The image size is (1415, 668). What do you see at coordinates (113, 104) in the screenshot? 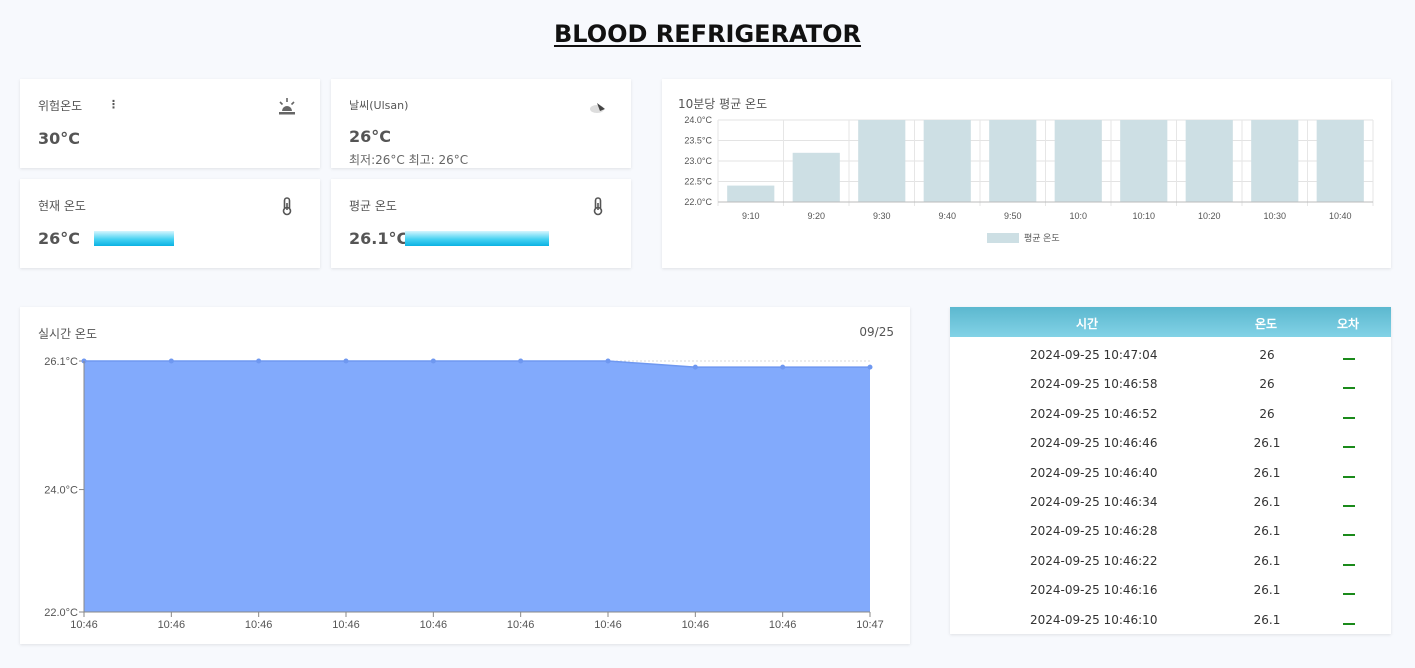
I see `more-icon: ⋮` at bounding box center [113, 104].